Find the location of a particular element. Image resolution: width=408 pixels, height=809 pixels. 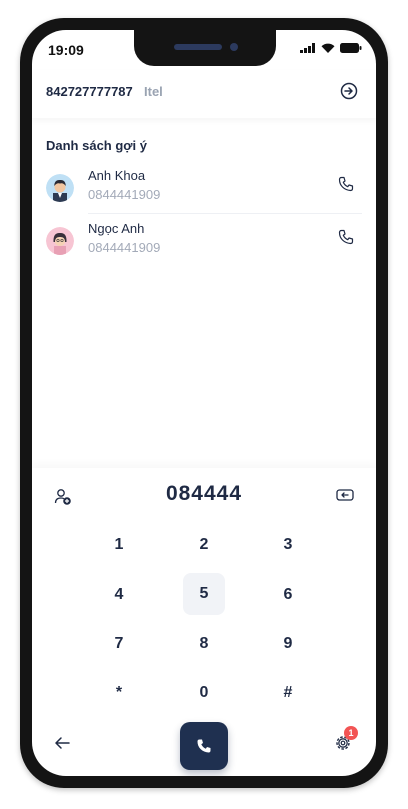

header: 842727777787 Itel is located at coordinates (204, 94).